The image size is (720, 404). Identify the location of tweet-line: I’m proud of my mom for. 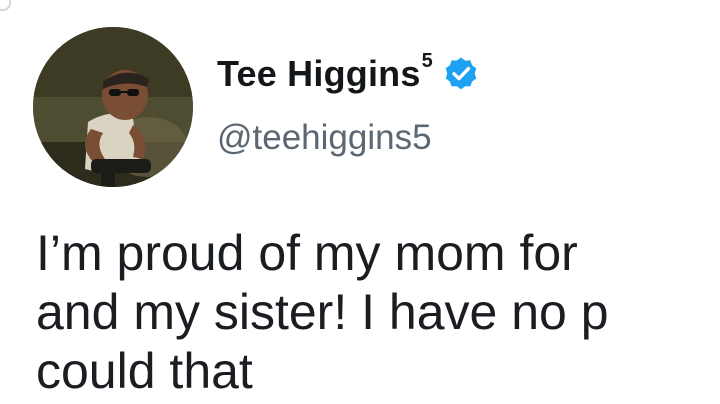
(307, 253).